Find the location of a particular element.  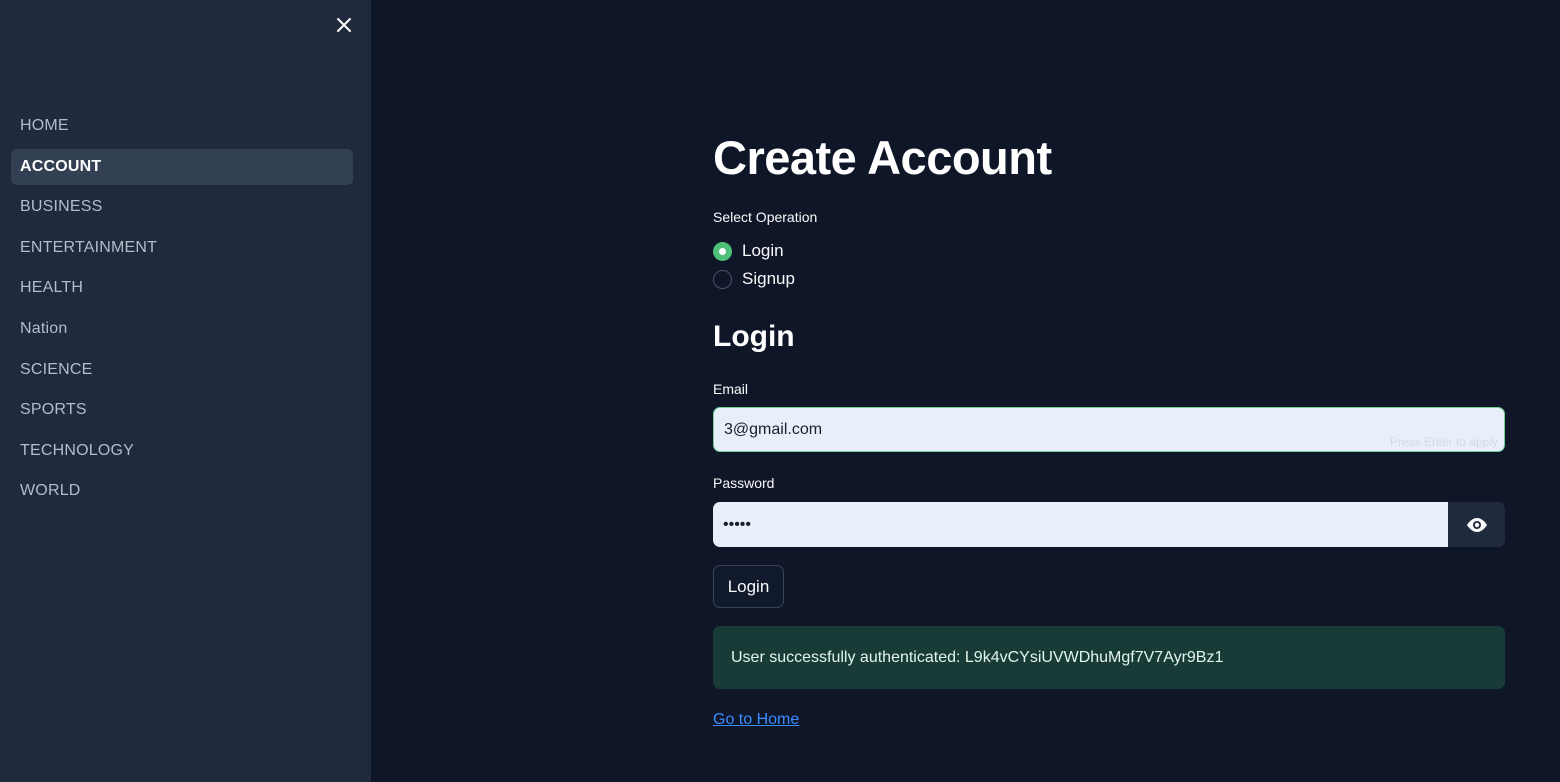

sidebar-item-home: HOME is located at coordinates (182, 126).